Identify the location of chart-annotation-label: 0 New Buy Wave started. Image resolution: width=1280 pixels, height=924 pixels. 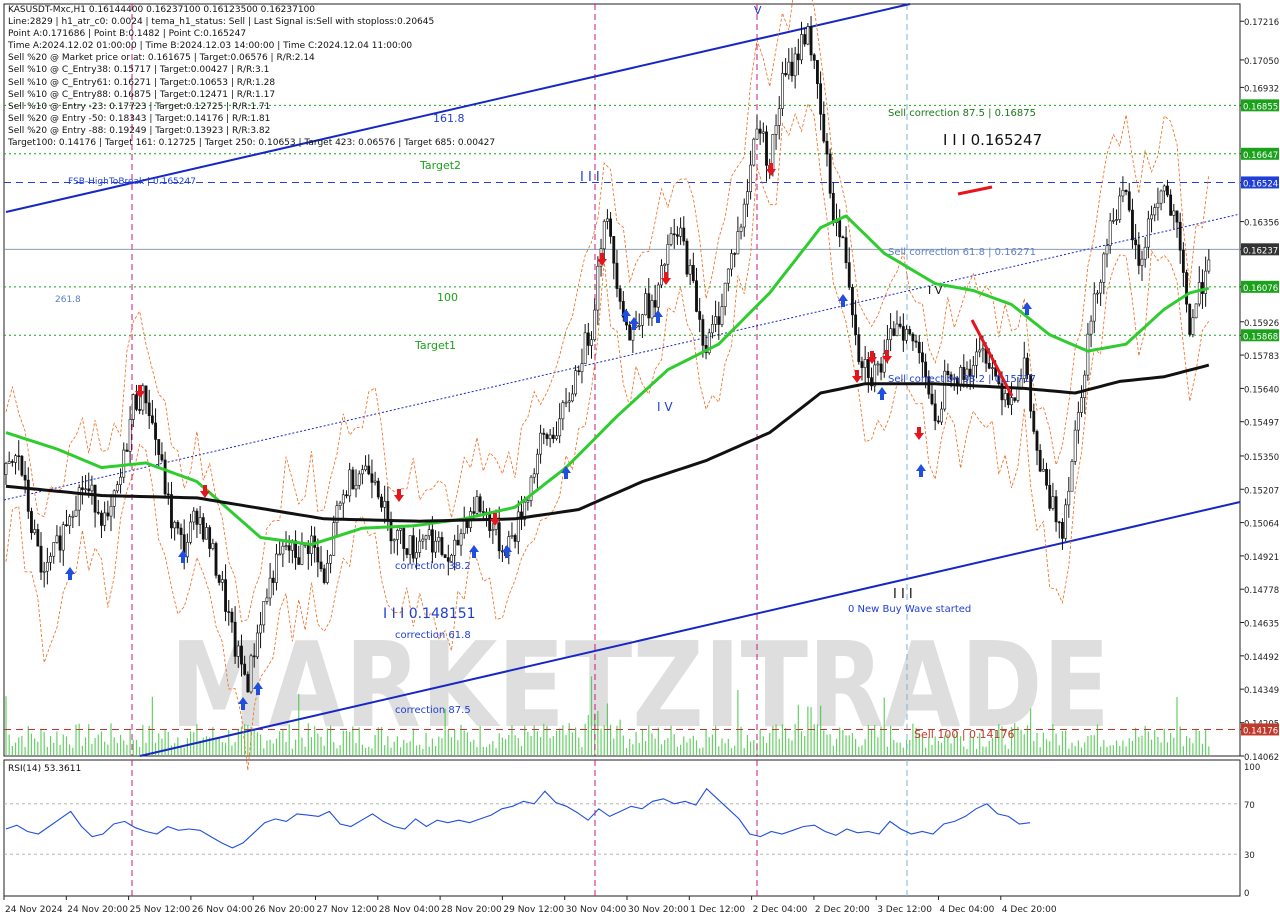
(909, 609).